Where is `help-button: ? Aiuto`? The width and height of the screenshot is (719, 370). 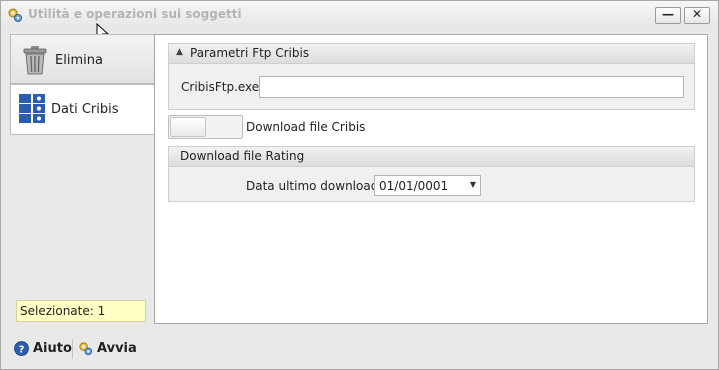 help-button: ? Aiuto is located at coordinates (43, 350).